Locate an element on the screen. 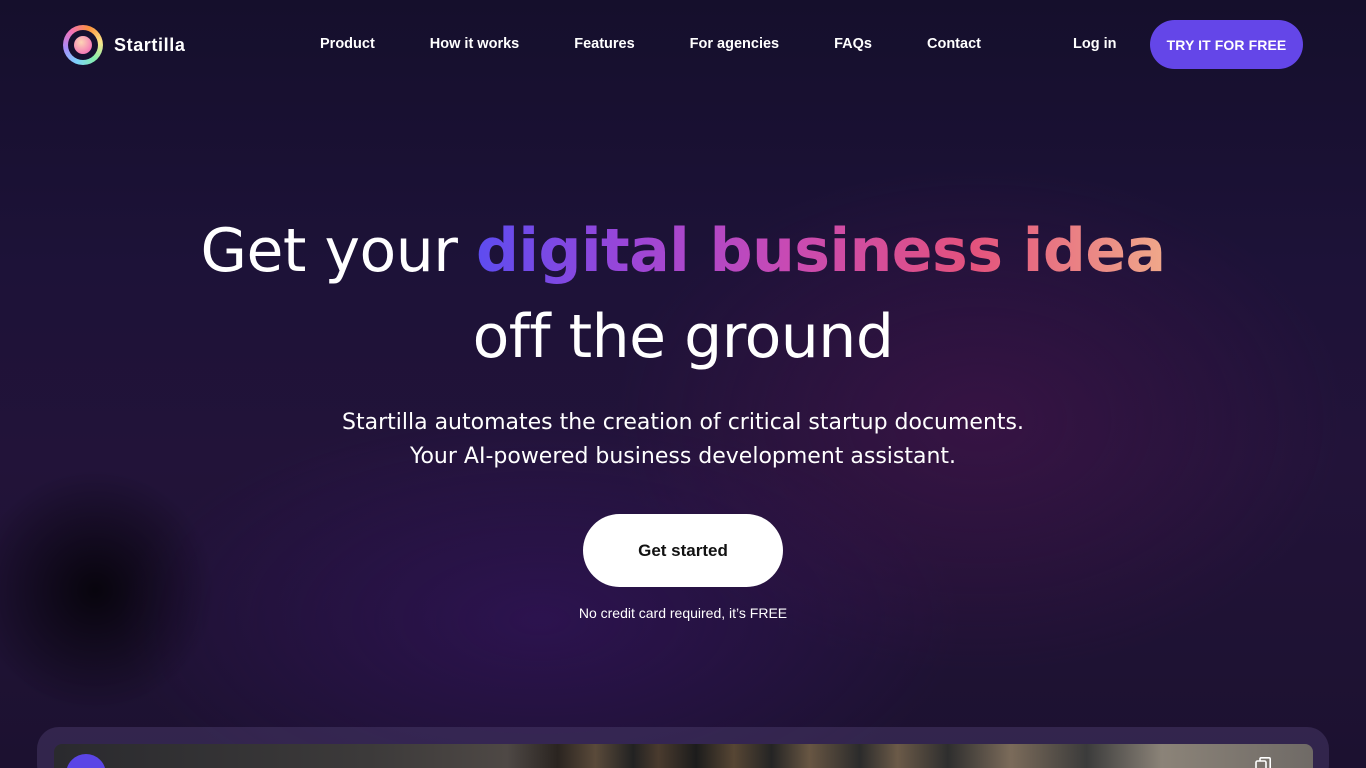 The height and width of the screenshot is (768, 1366). nav-item-for-agencies: For agencies is located at coordinates (734, 44).